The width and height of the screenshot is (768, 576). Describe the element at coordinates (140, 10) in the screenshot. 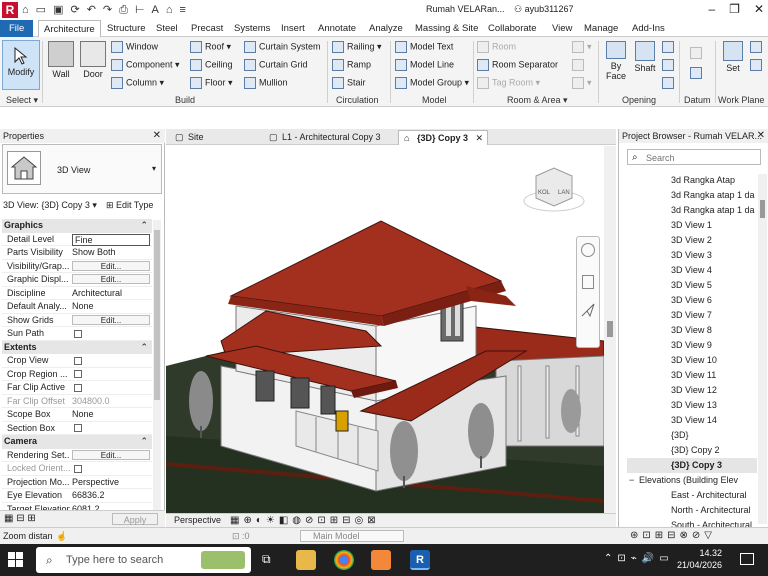

I see `measure-icon: ⊢` at that location.